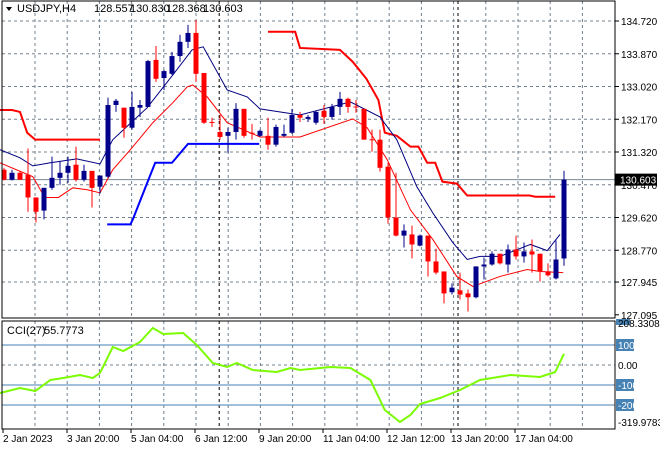 The height and width of the screenshot is (450, 660). Describe the element at coordinates (9, 9) in the screenshot. I see `dropdown-triangle-icon` at that location.